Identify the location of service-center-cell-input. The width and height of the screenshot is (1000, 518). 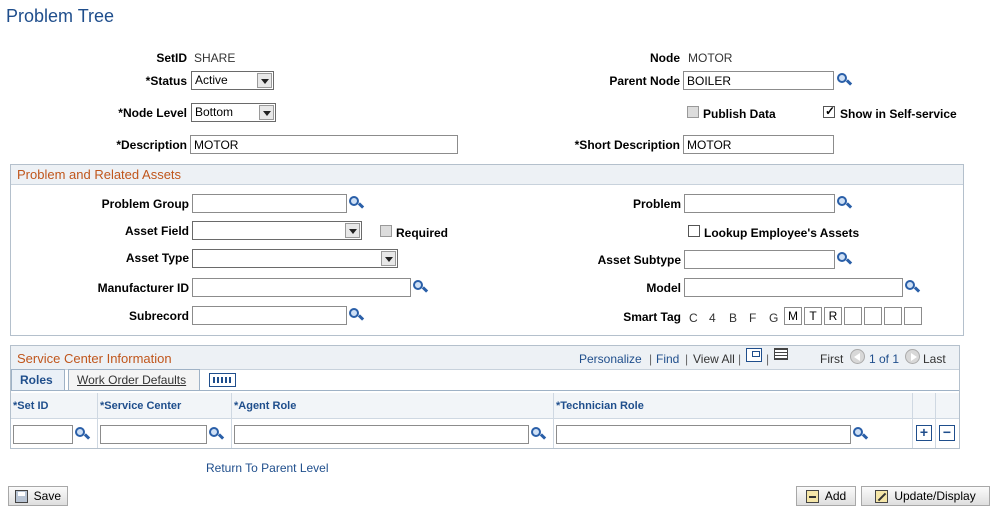
(153, 434).